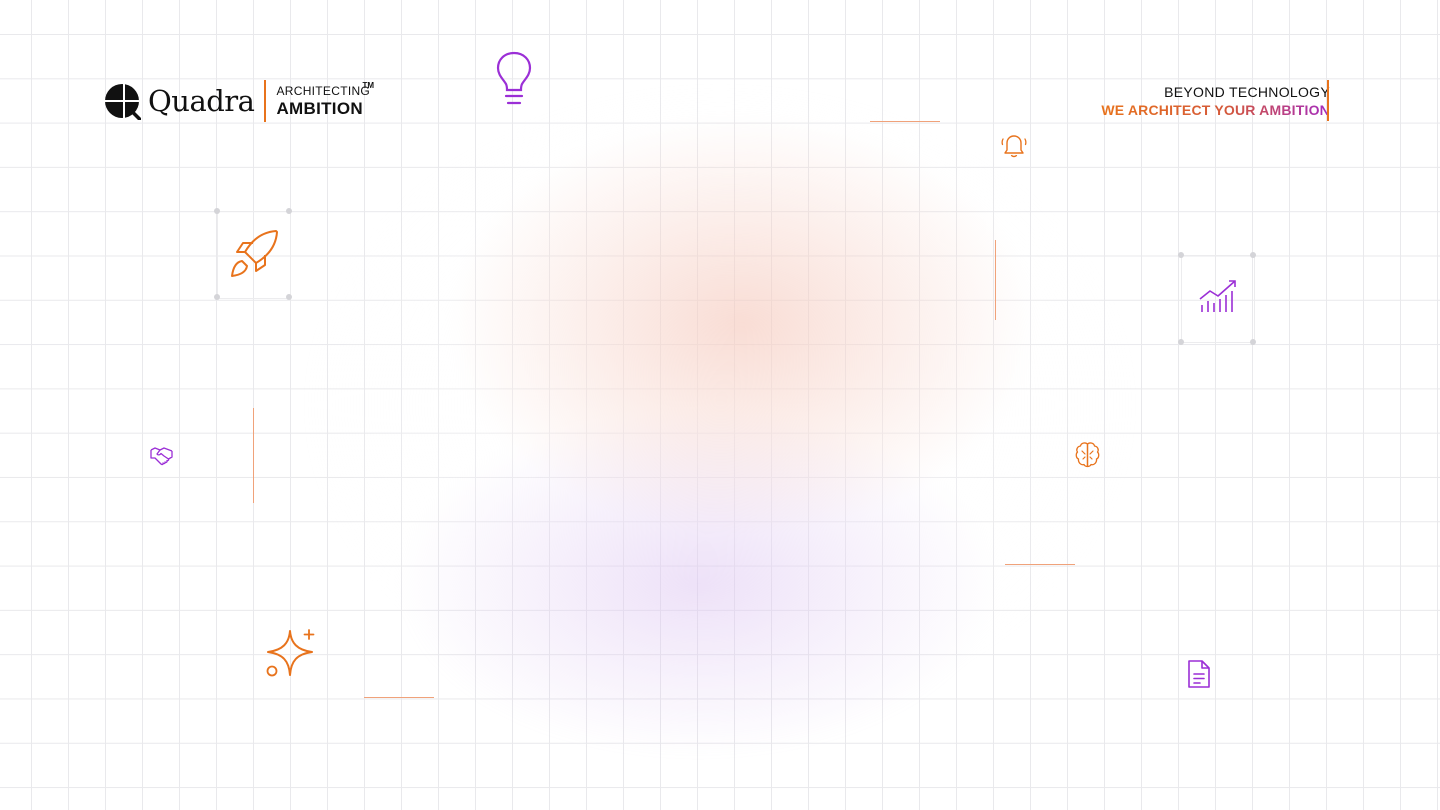 The image size is (1440, 810). Describe the element at coordinates (265, 101) in the screenshot. I see `logo-divider` at that location.